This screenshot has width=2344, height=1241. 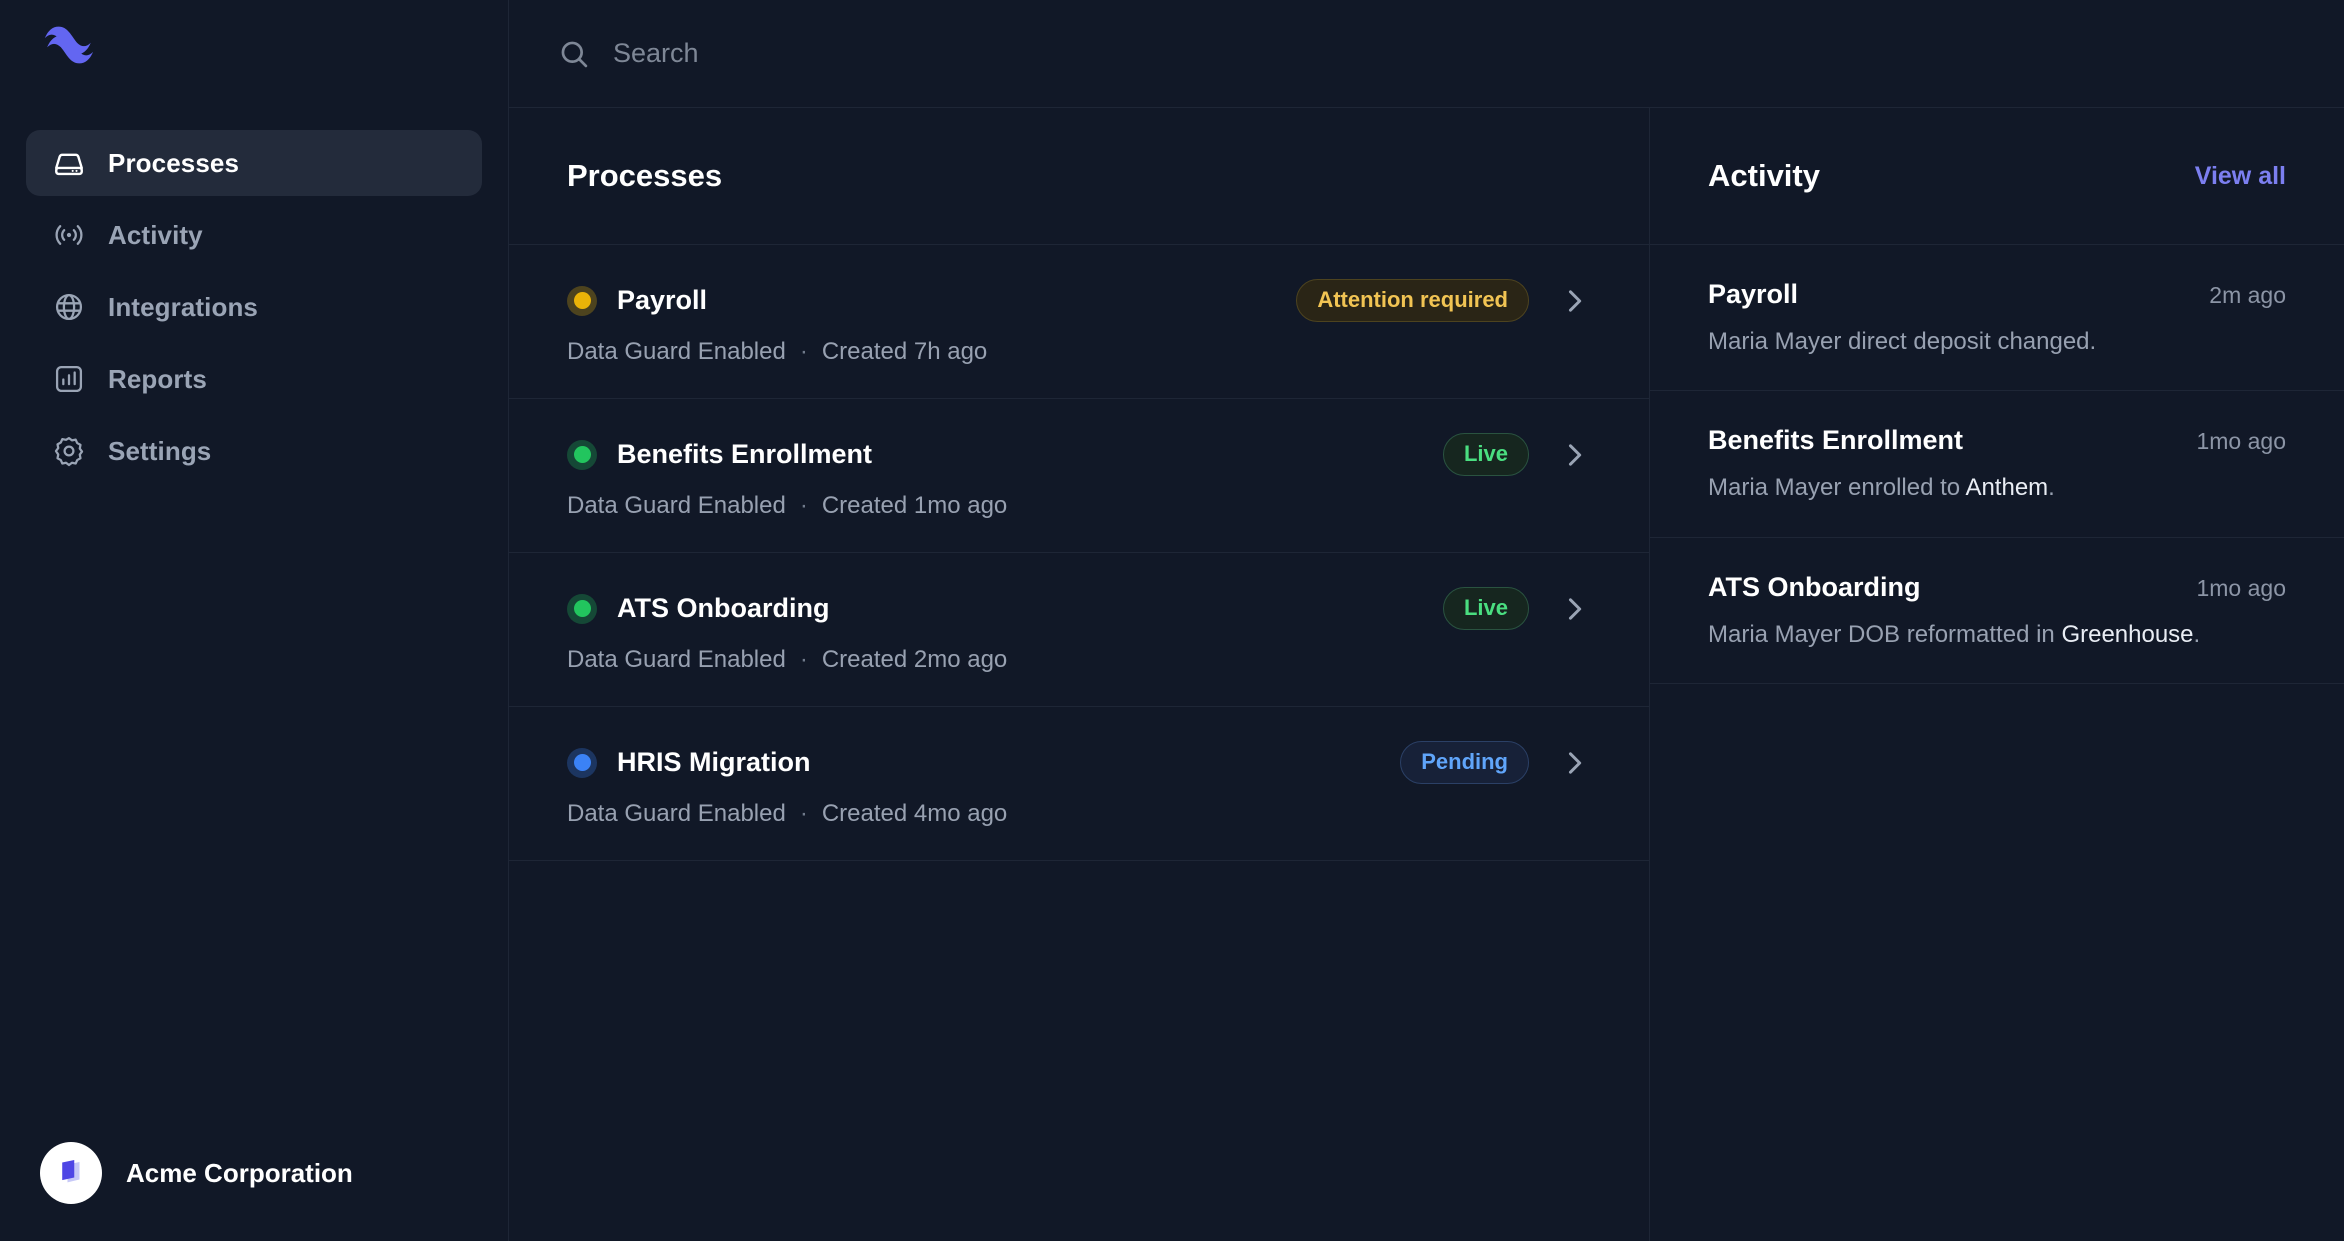 I want to click on page-title: Processes, so click(x=645, y=175).